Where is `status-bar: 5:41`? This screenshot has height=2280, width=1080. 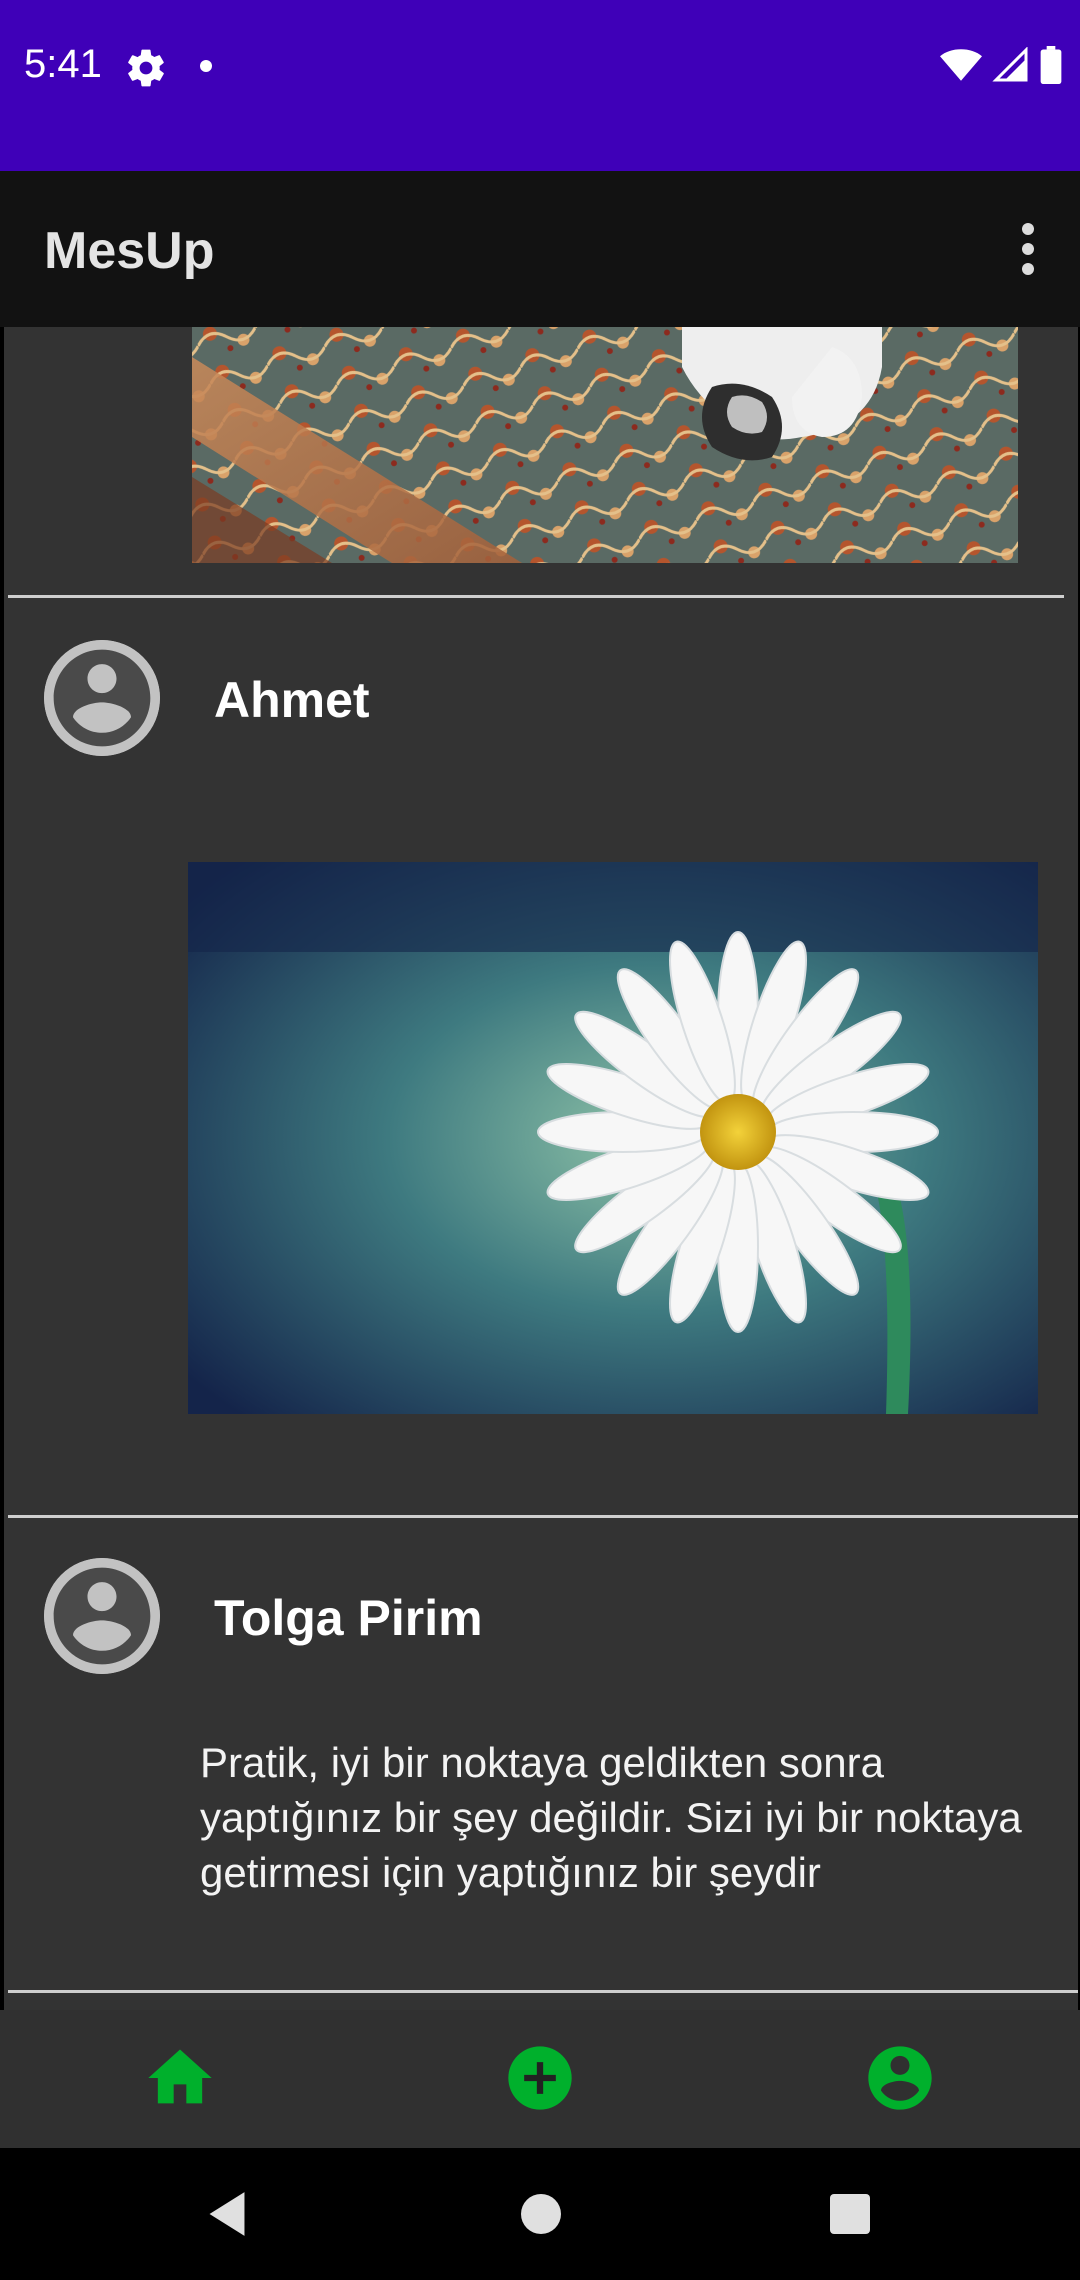 status-bar: 5:41 is located at coordinates (540, 85).